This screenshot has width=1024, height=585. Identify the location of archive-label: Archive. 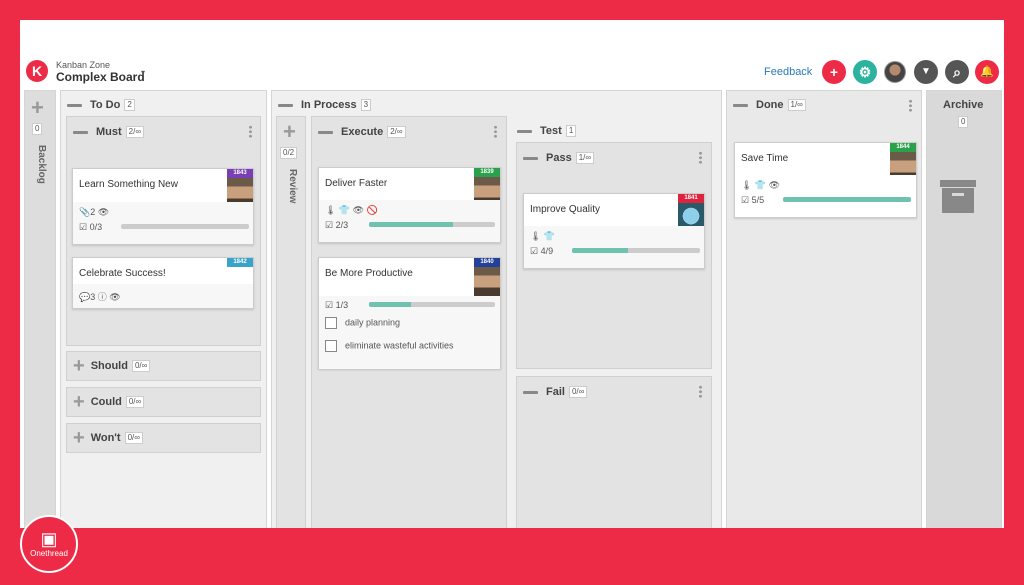
(963, 105).